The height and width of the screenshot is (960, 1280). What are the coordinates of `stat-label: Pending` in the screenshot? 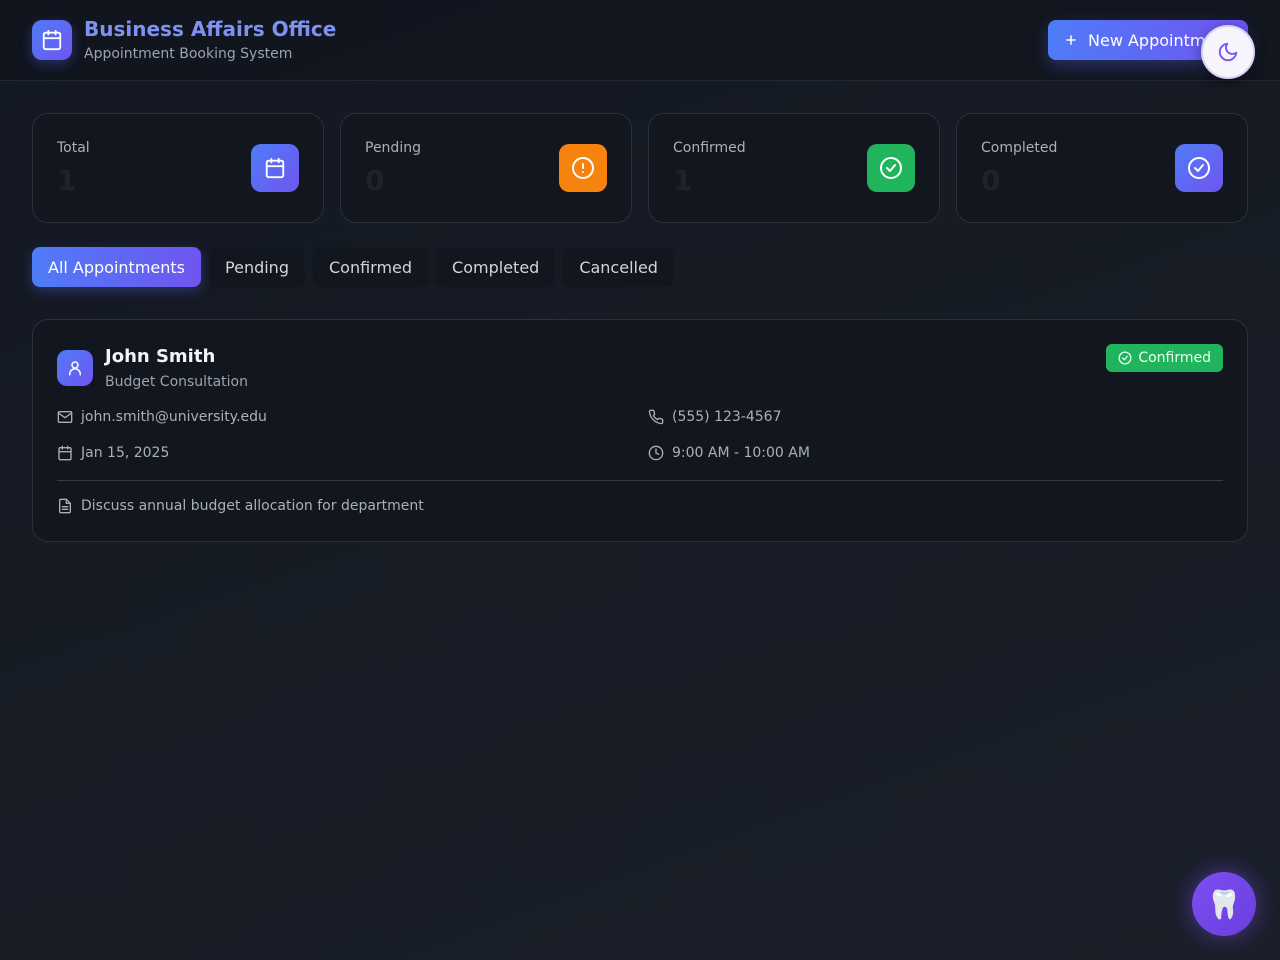 It's located at (393, 148).